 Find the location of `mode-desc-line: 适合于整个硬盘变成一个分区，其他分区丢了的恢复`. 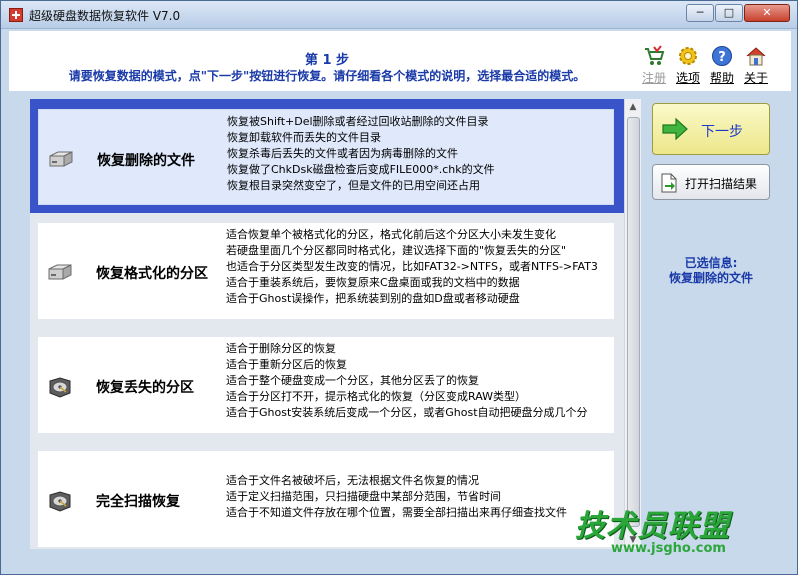

mode-desc-line: 适合于整个硬盘变成一个分区，其他分区丢了的恢复 is located at coordinates (352, 380).